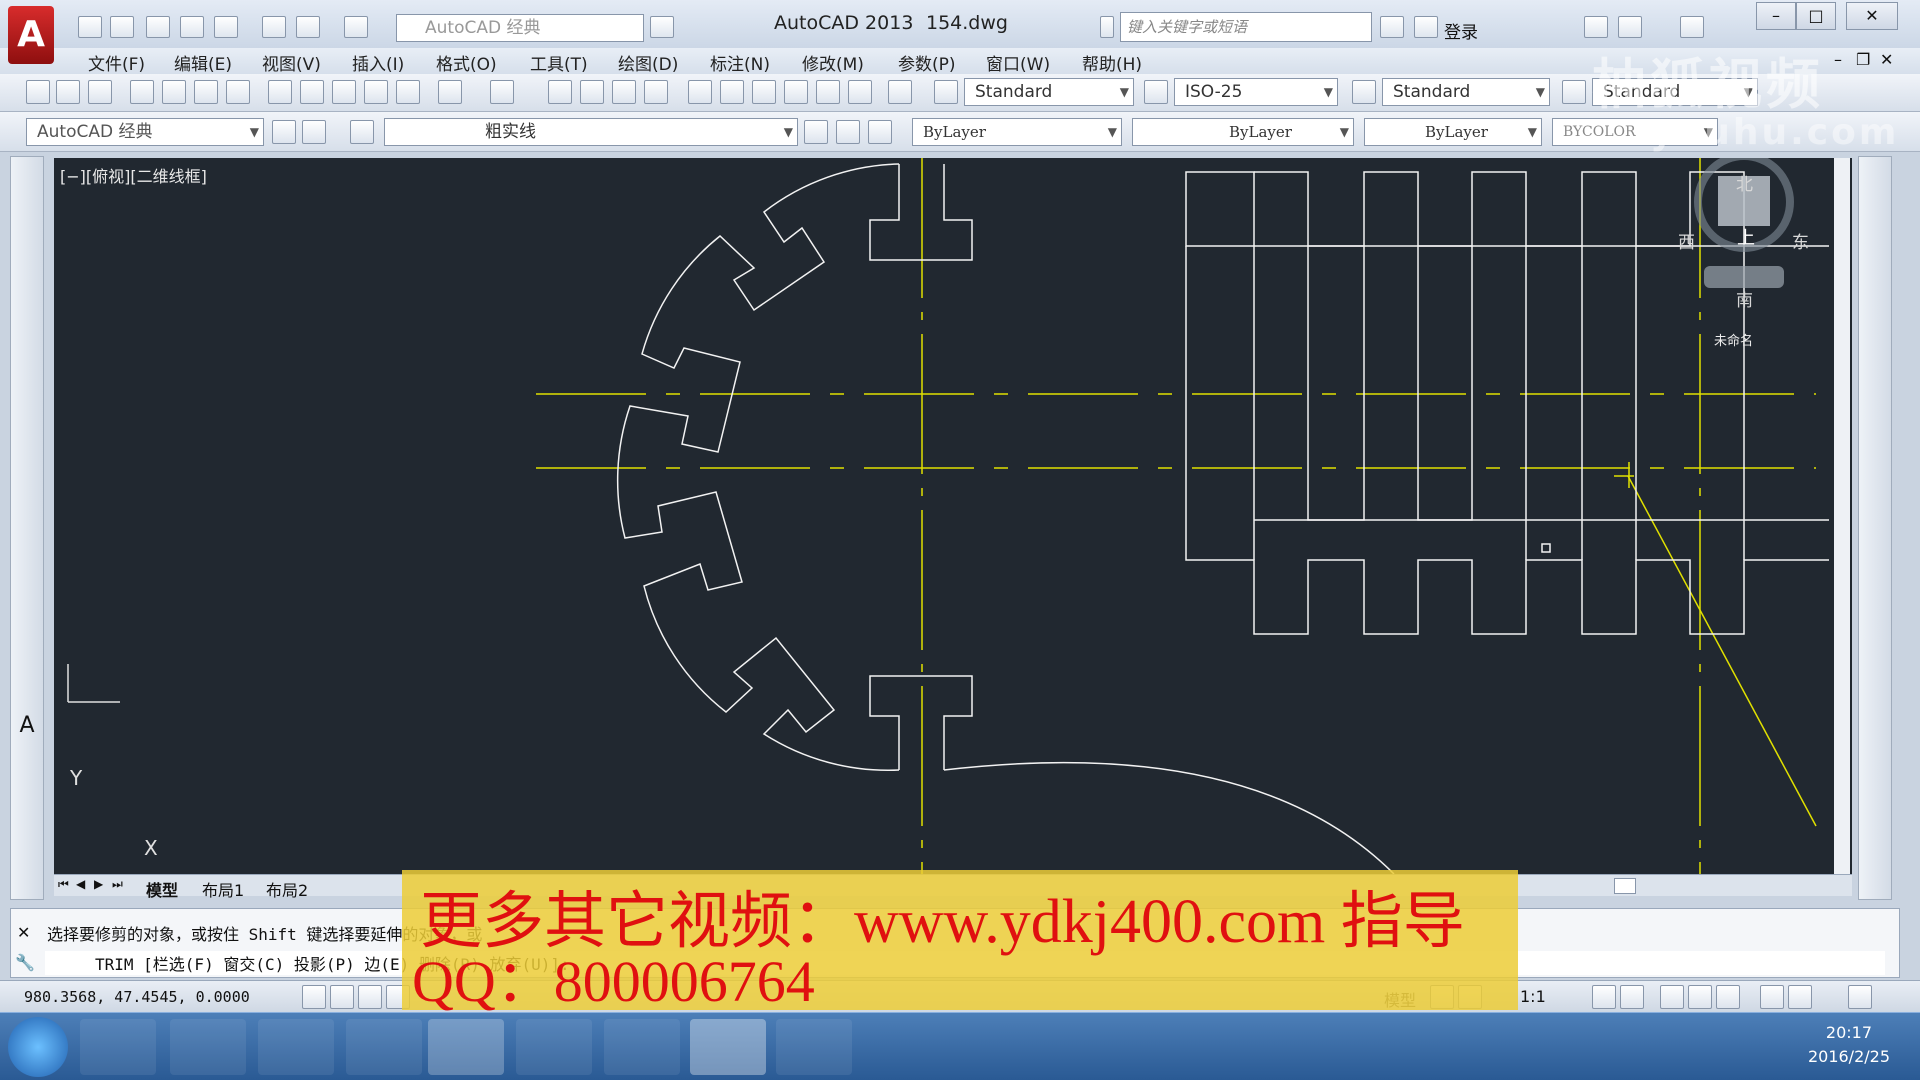 The height and width of the screenshot is (1080, 1920). I want to click on paste-icon, so click(344, 92).